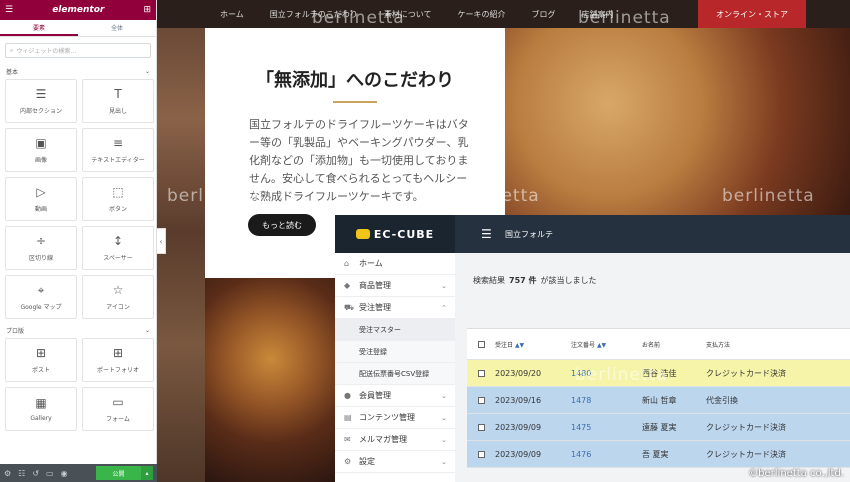 The image size is (850, 482). I want to click on panel-collapse-toggle: ‹, so click(161, 241).